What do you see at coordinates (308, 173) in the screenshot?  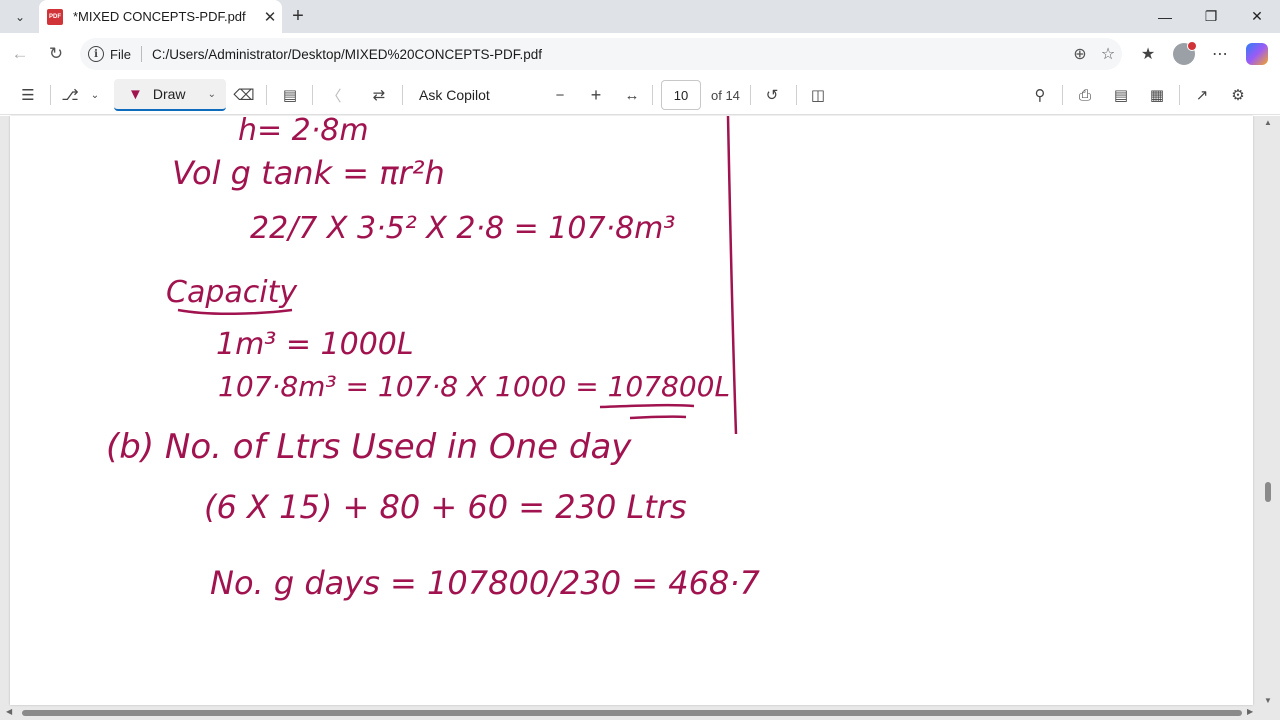 I see `ink-line: Vol g tank = πr²h` at bounding box center [308, 173].